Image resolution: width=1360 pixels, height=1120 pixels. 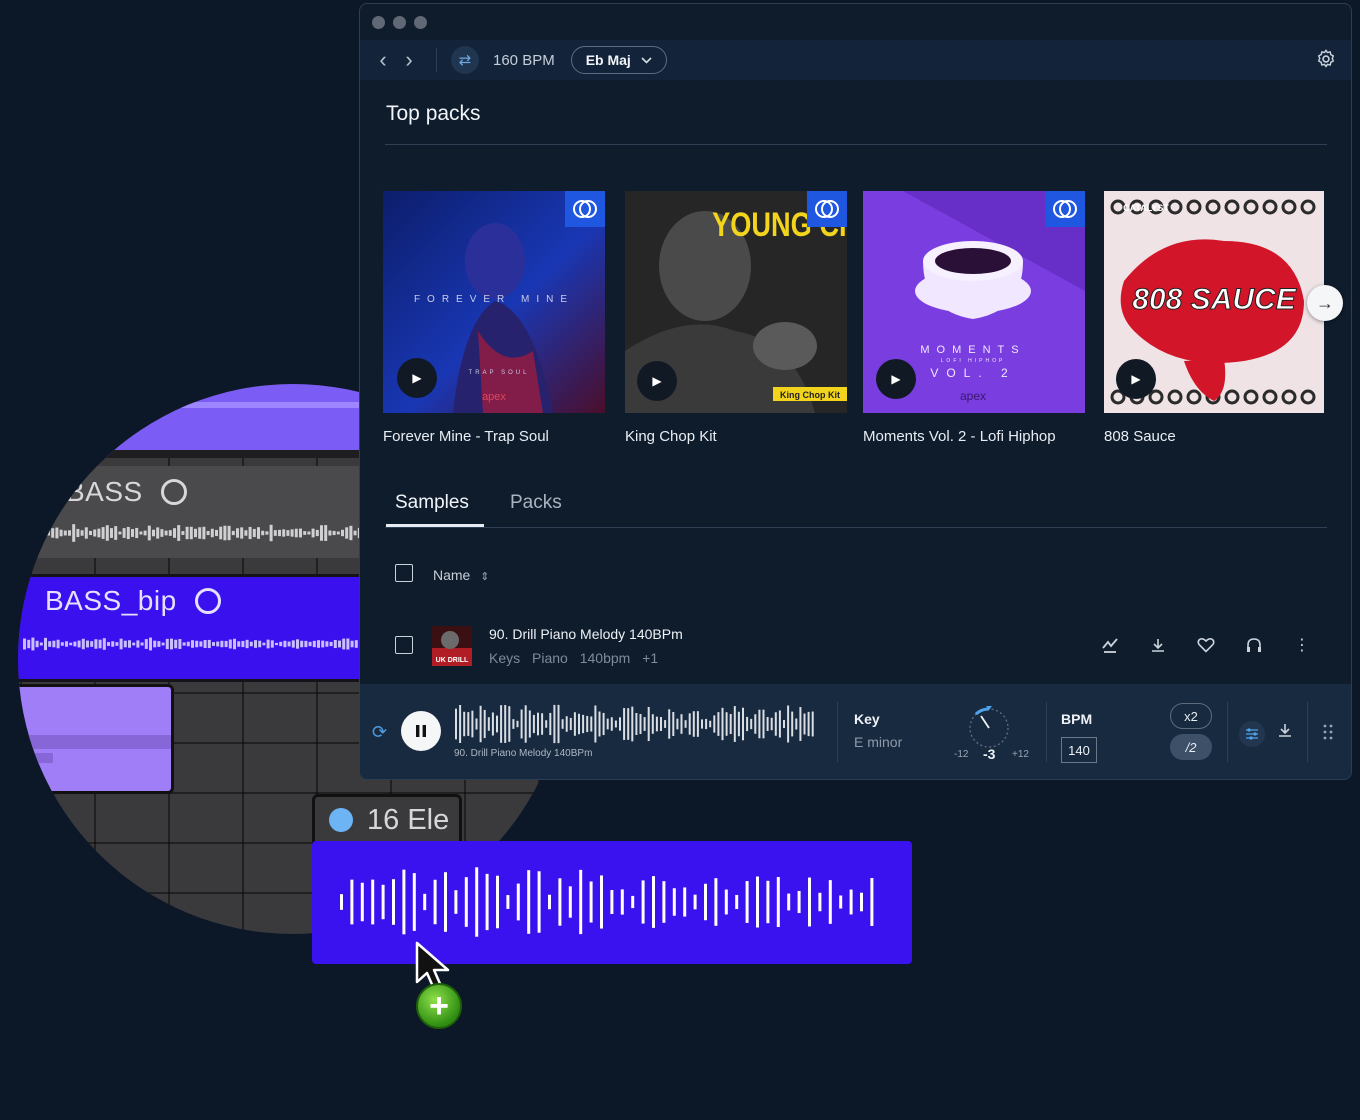 I want to click on column-header-label: Name, so click(x=452, y=575).